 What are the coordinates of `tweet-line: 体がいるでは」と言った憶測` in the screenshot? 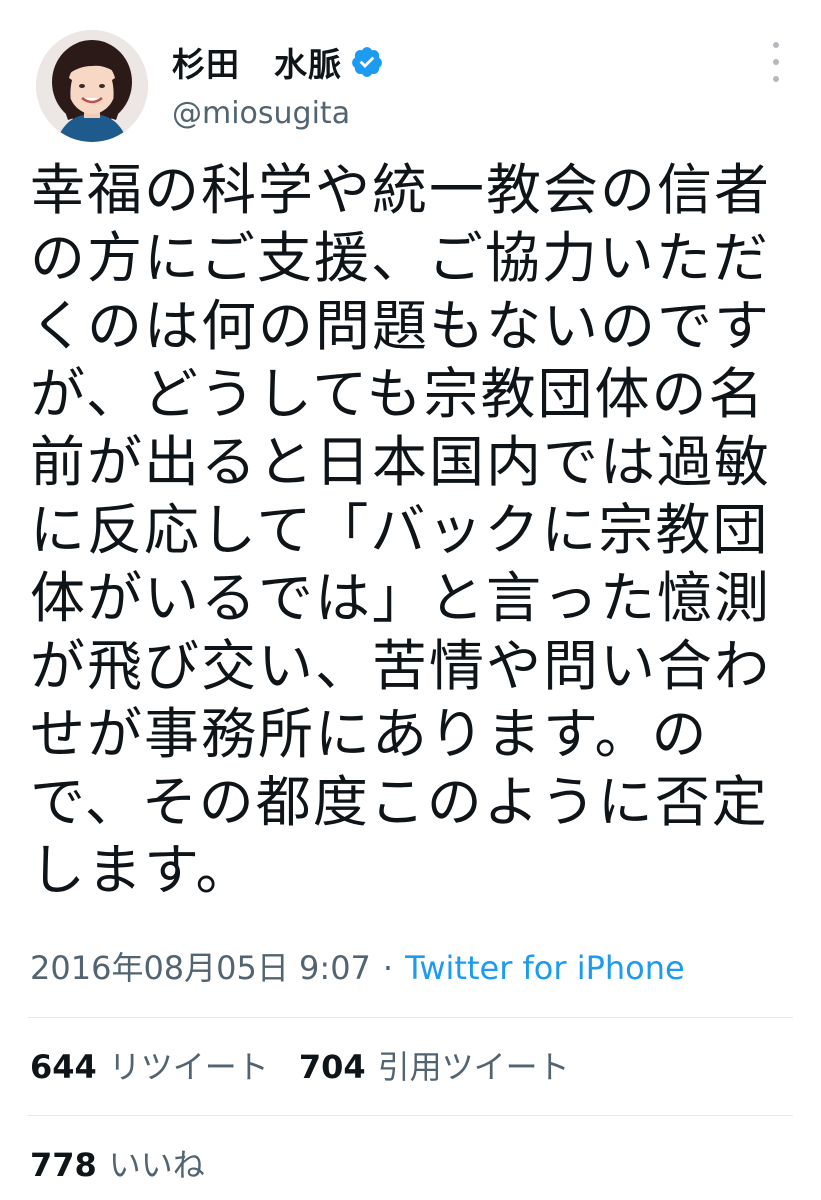 It's located at (401, 598).